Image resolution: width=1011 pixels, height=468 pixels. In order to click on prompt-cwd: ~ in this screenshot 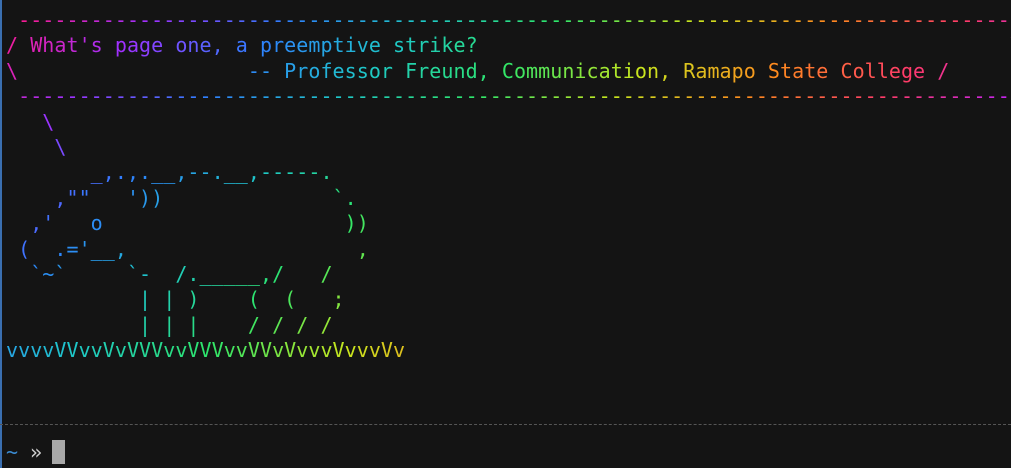, I will do `click(12, 452)`.